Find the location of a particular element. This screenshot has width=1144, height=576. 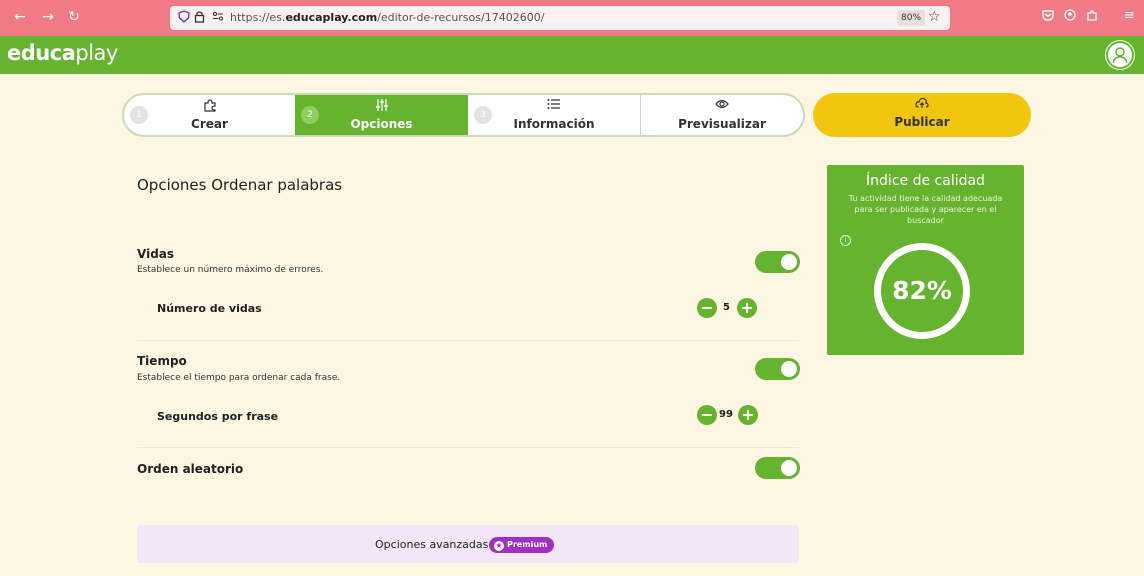

user-avatar-icon is located at coordinates (1120, 55).